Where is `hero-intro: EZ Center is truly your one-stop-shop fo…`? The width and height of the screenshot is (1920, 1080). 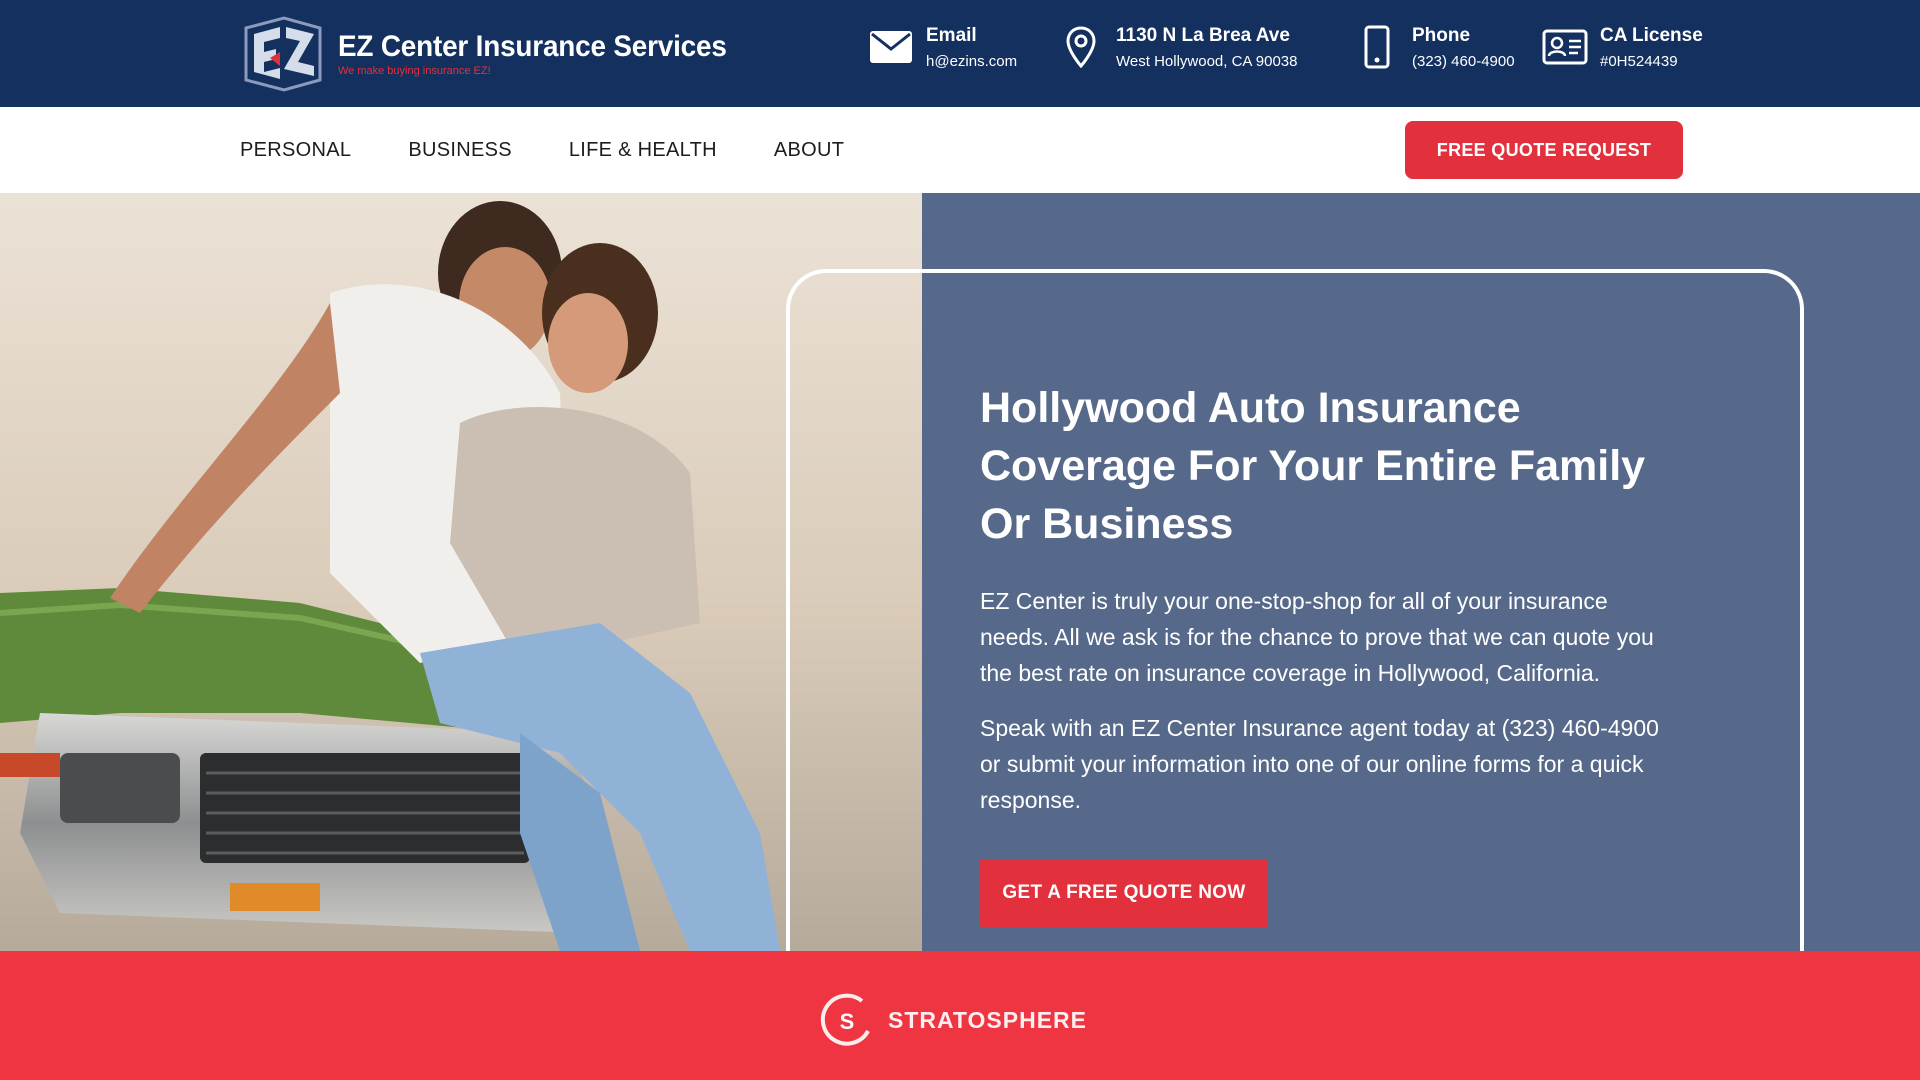 hero-intro: EZ Center is truly your one-stop-shop fo… is located at coordinates (1317, 637).